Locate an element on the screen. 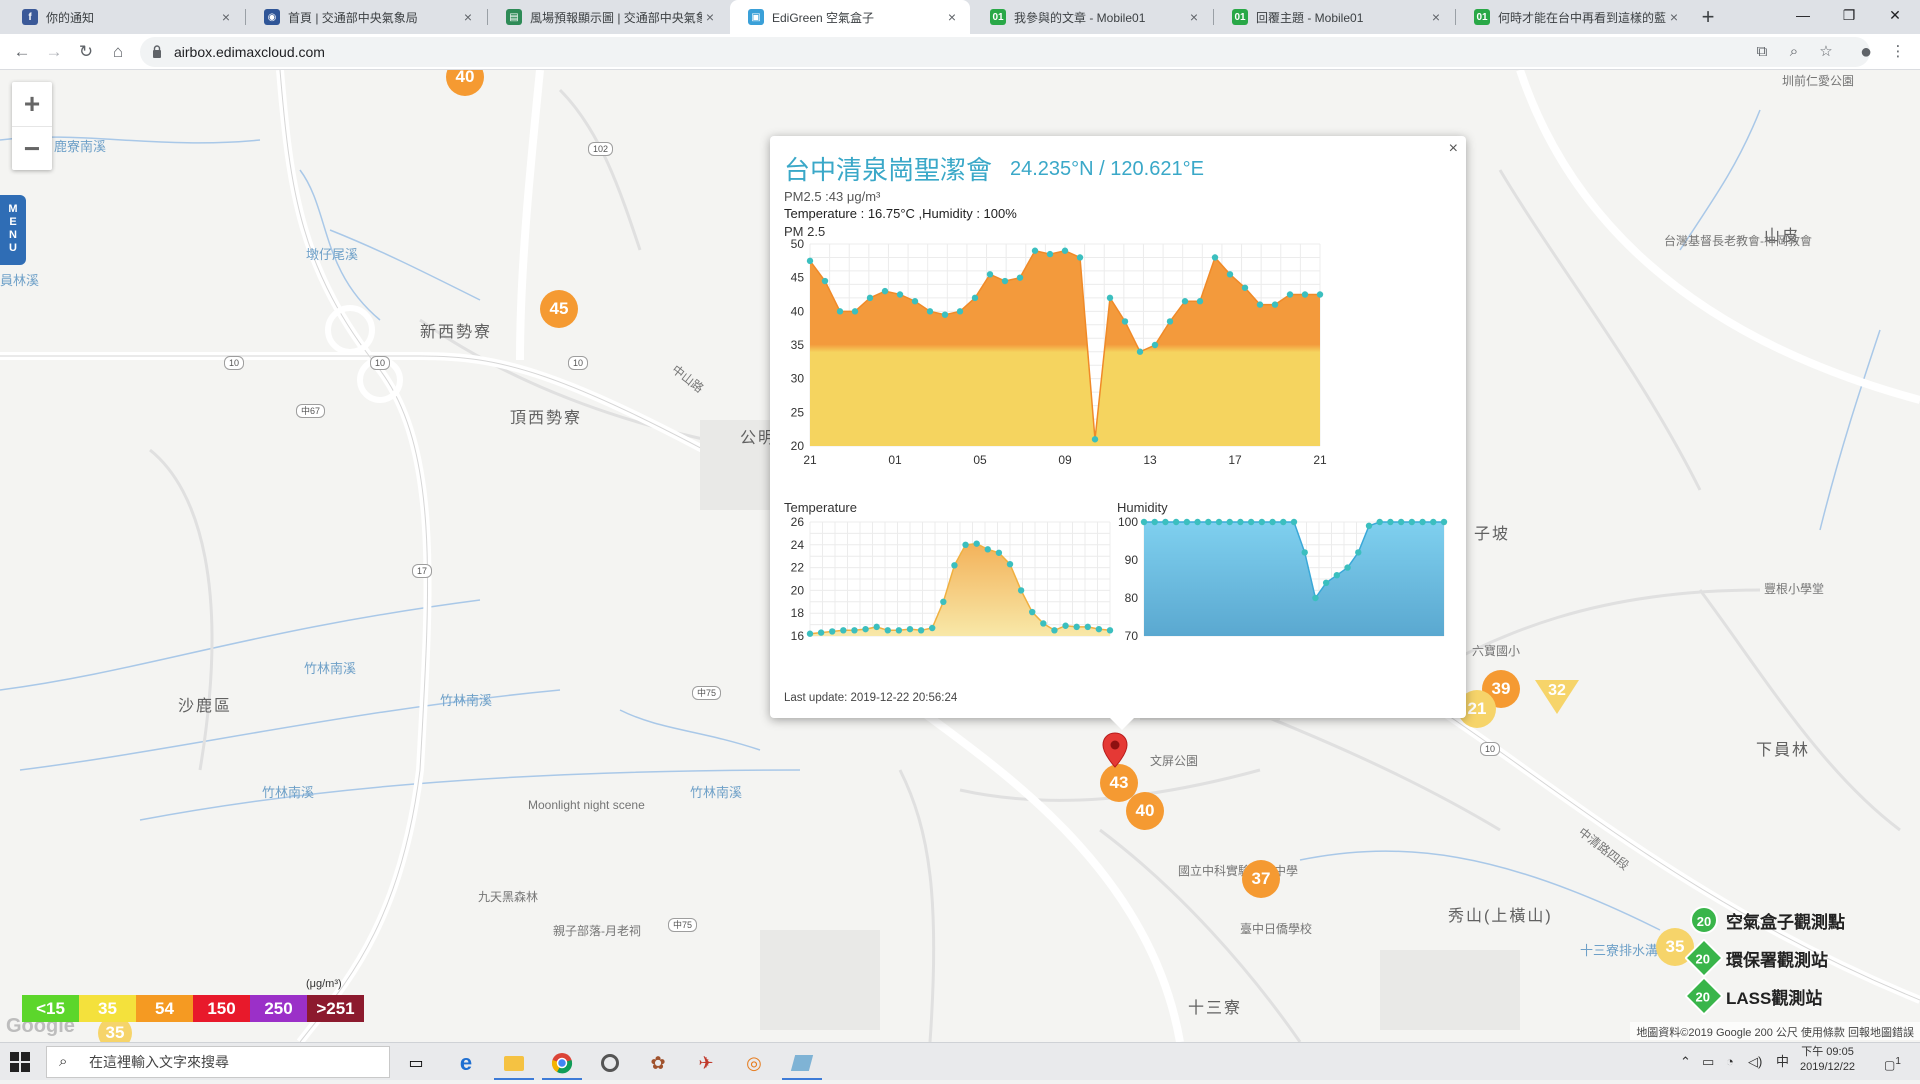 The image size is (1920, 1084). y-tick-label: 45 is located at coordinates (798, 278).